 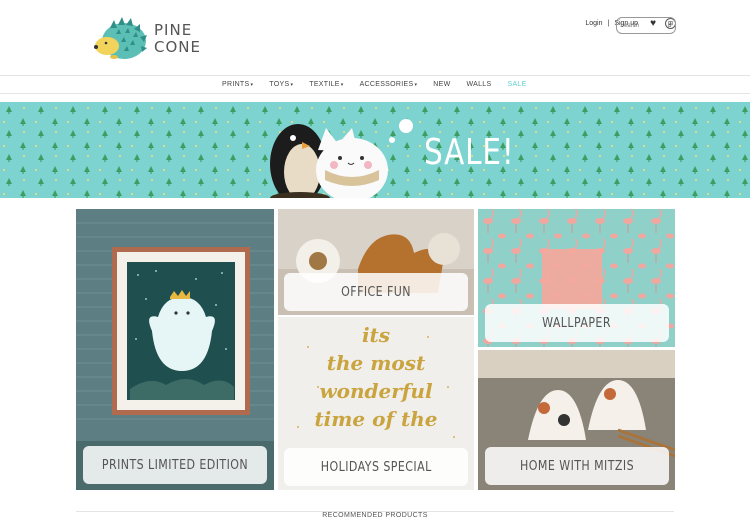 I want to click on nav-new: NEW, so click(x=441, y=84).